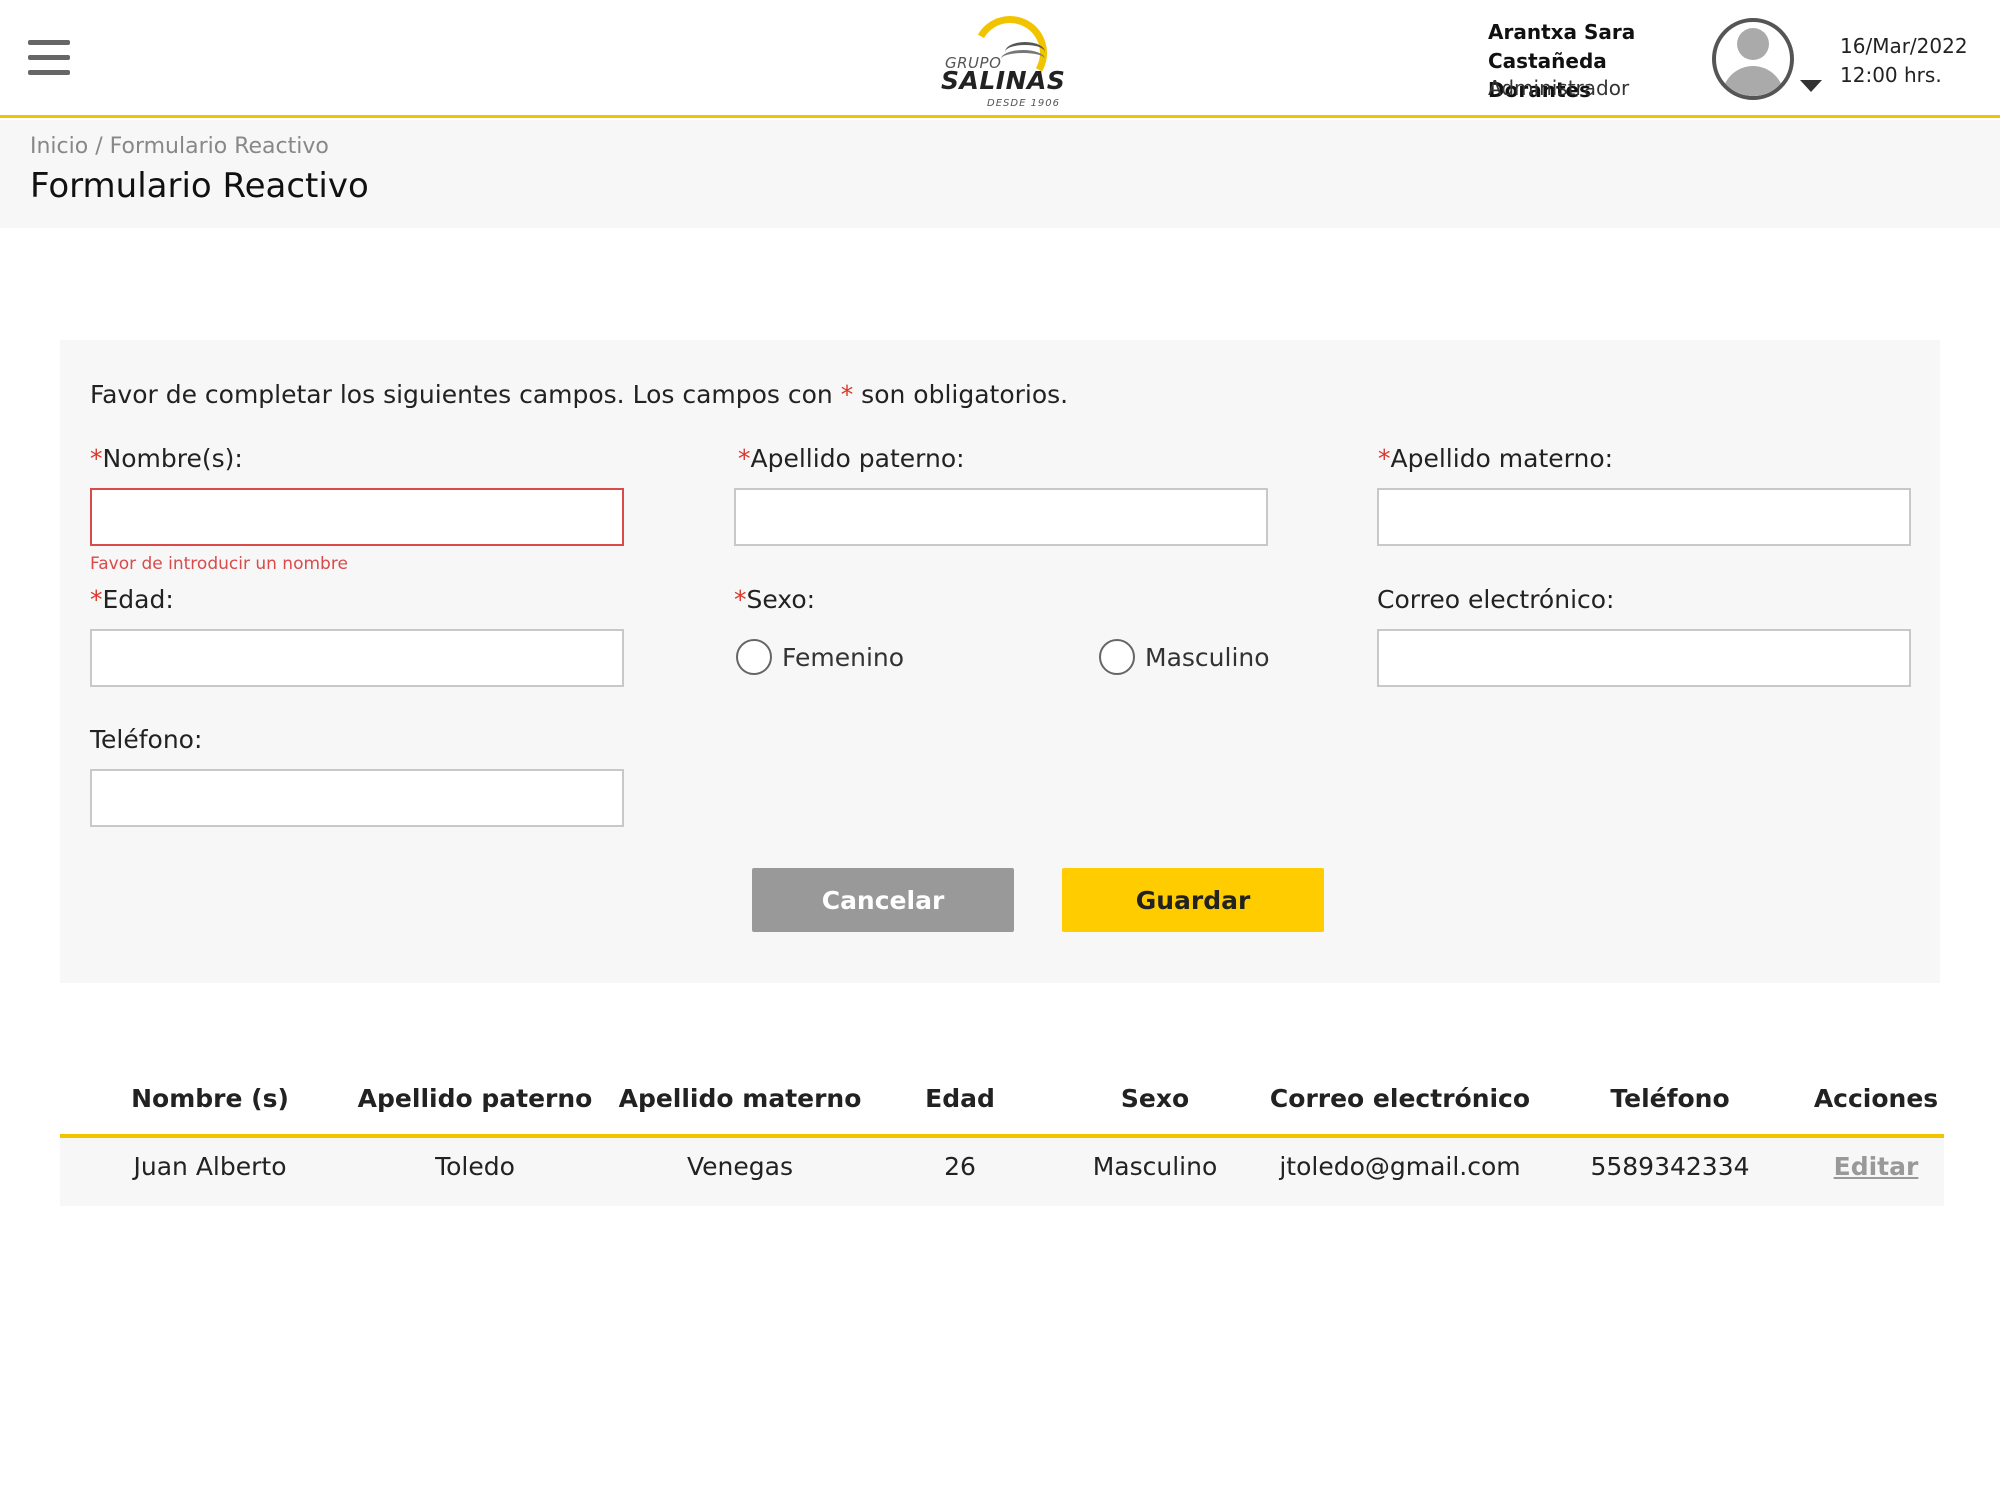 The width and height of the screenshot is (2000, 1502). I want to click on apellido-paterno-input, so click(1001, 517).